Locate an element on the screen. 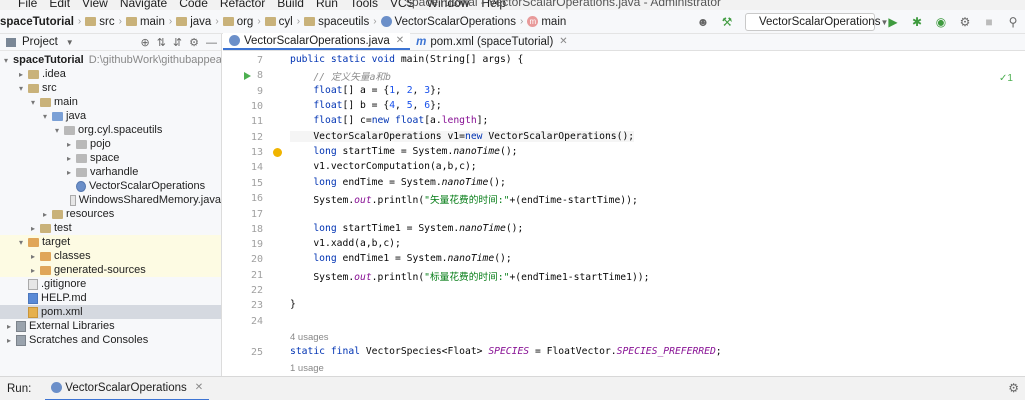  tree-item: ▸ External Libraries is located at coordinates (110, 326).